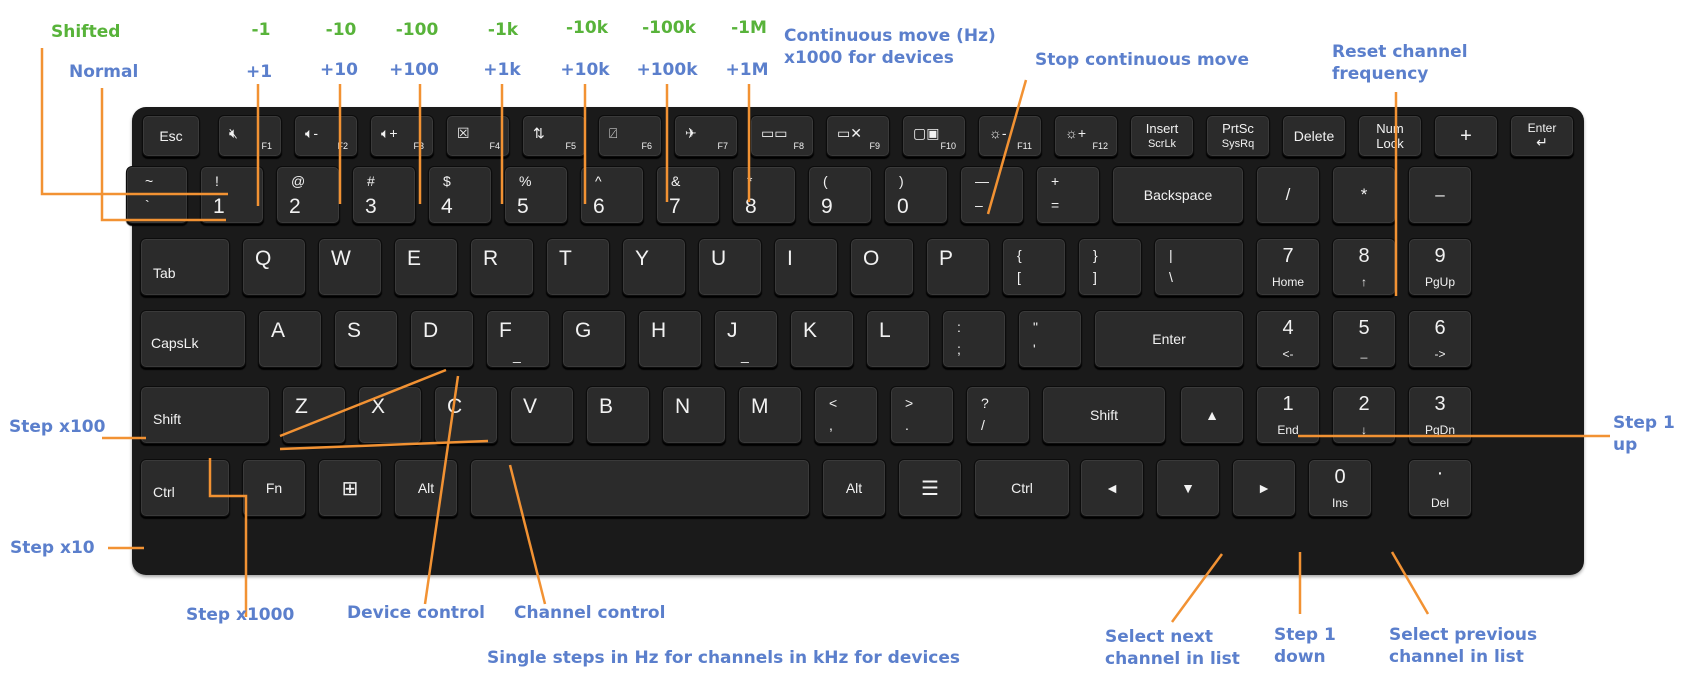 The height and width of the screenshot is (680, 1700). I want to click on label-stop-continuous: Stop continuous move, so click(1142, 60).